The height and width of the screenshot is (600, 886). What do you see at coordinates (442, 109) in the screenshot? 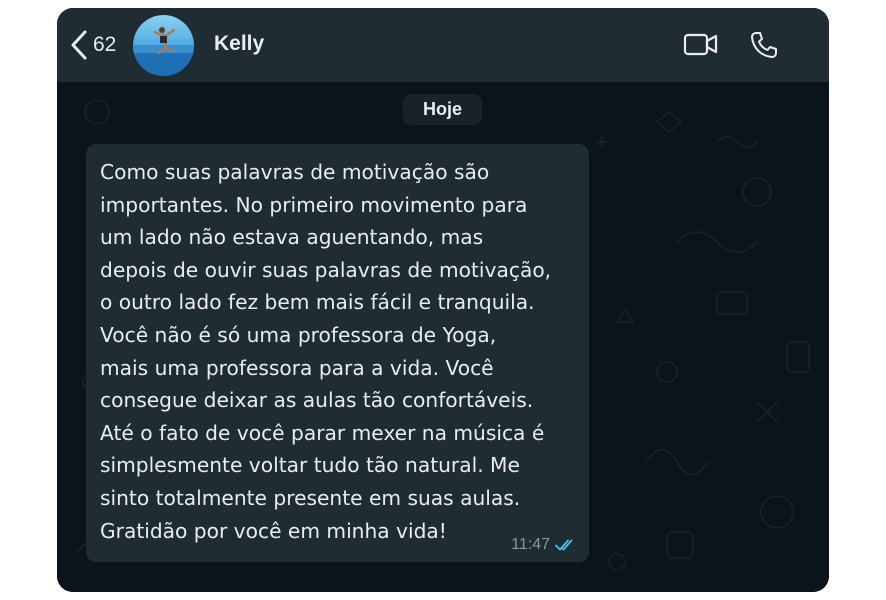
I see `date-separator: Hoje` at bounding box center [442, 109].